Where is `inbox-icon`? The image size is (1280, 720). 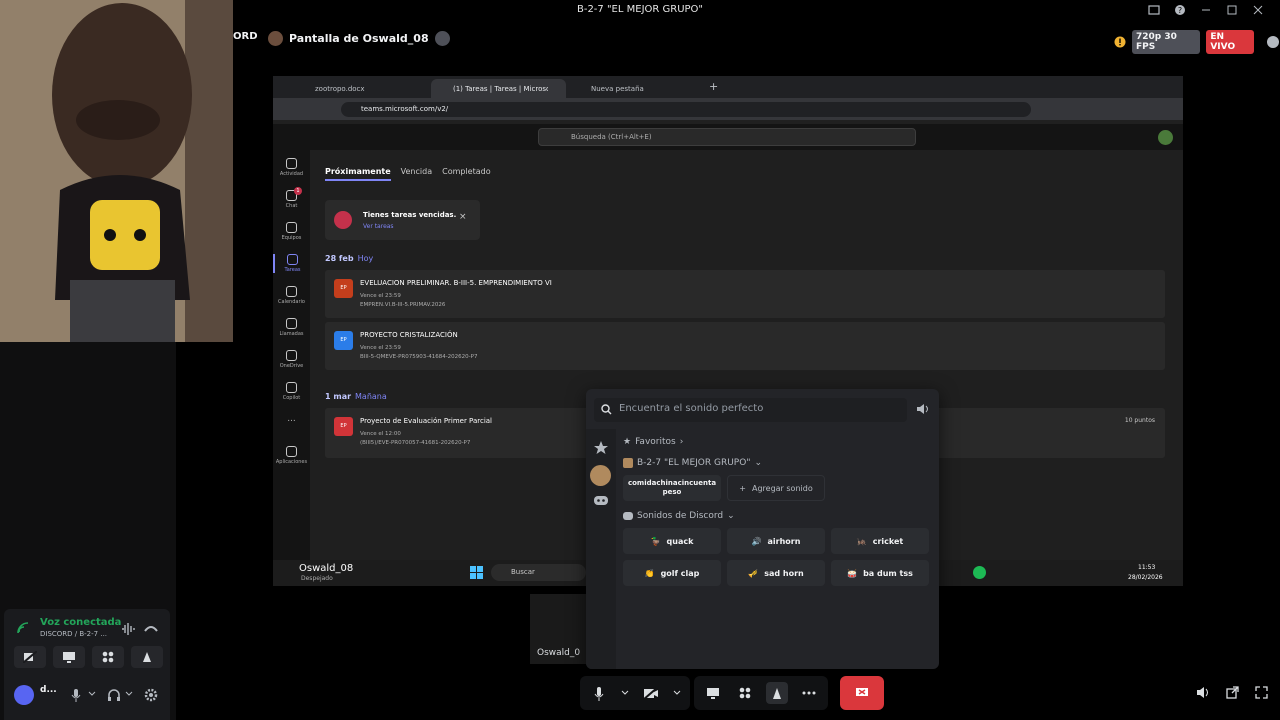 inbox-icon is located at coordinates (1154, 10).